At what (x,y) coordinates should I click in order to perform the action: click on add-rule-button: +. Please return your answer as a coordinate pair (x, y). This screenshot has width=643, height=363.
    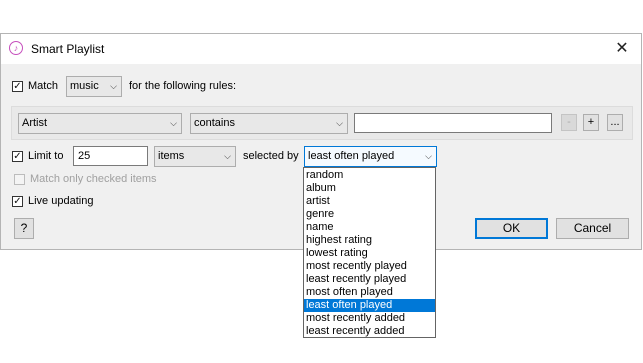
    Looking at the image, I should click on (591, 122).